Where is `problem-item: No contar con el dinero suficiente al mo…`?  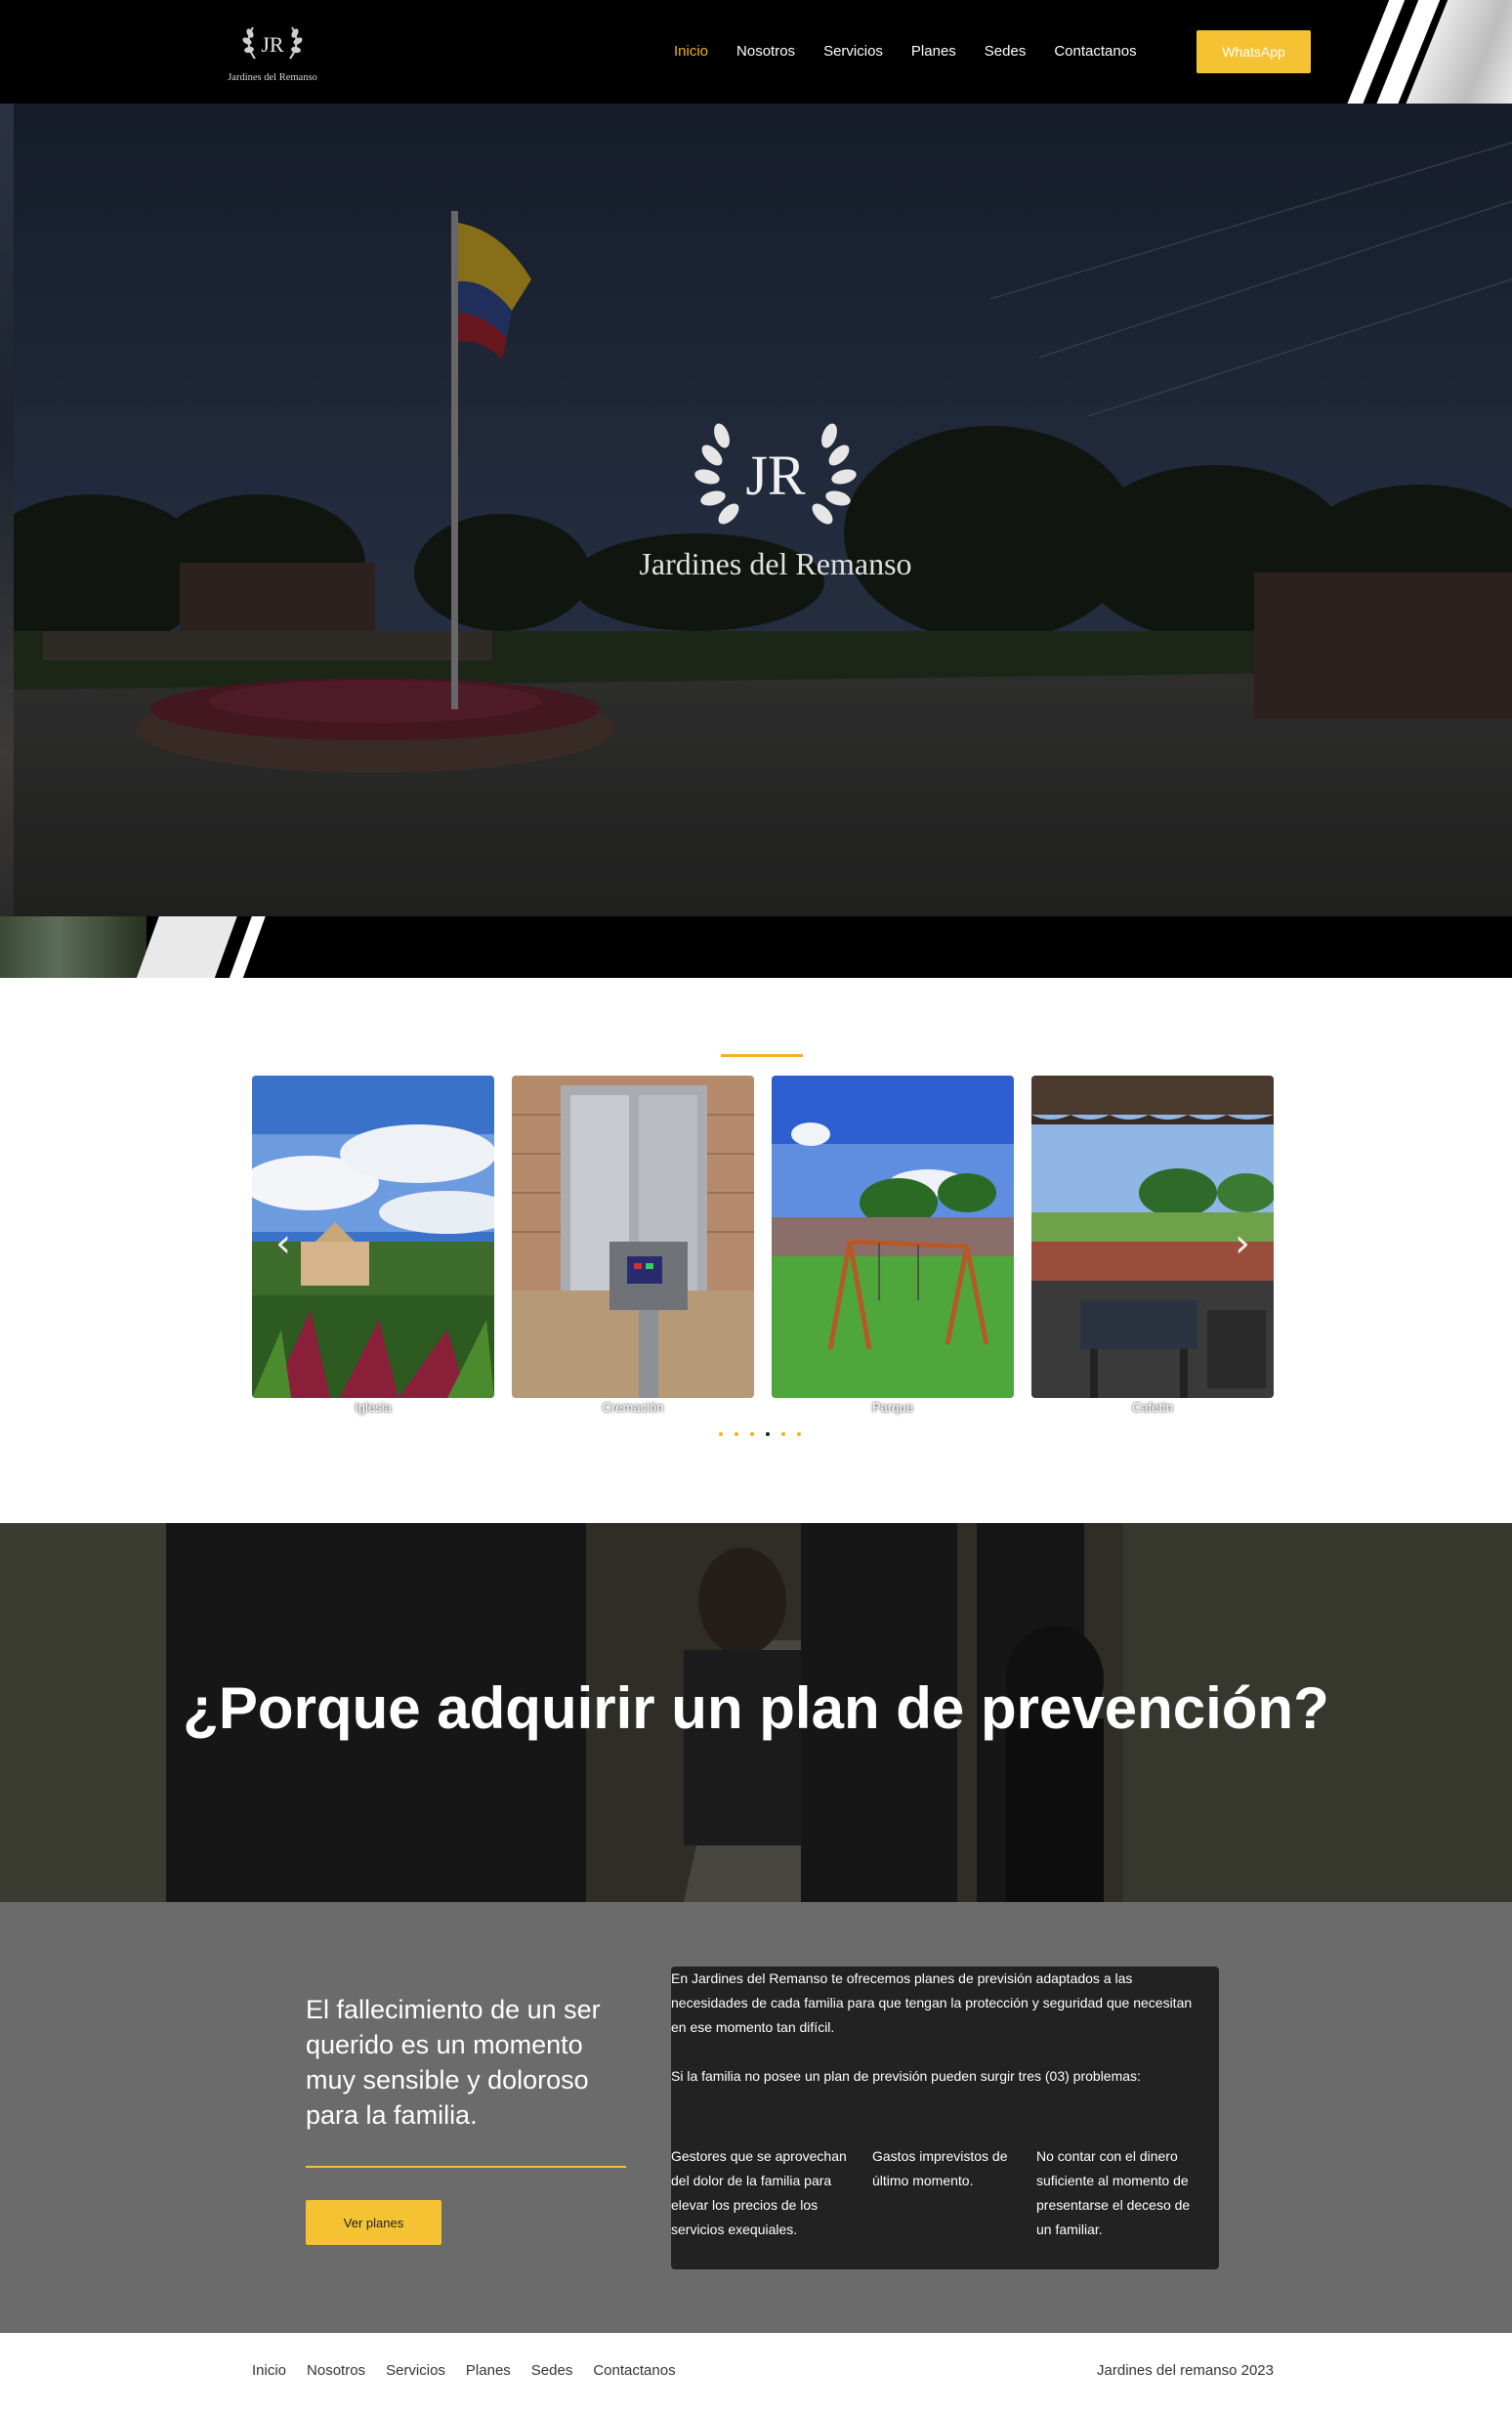
problem-item: No contar con el dinero suficiente al mo… is located at coordinates (1113, 2192).